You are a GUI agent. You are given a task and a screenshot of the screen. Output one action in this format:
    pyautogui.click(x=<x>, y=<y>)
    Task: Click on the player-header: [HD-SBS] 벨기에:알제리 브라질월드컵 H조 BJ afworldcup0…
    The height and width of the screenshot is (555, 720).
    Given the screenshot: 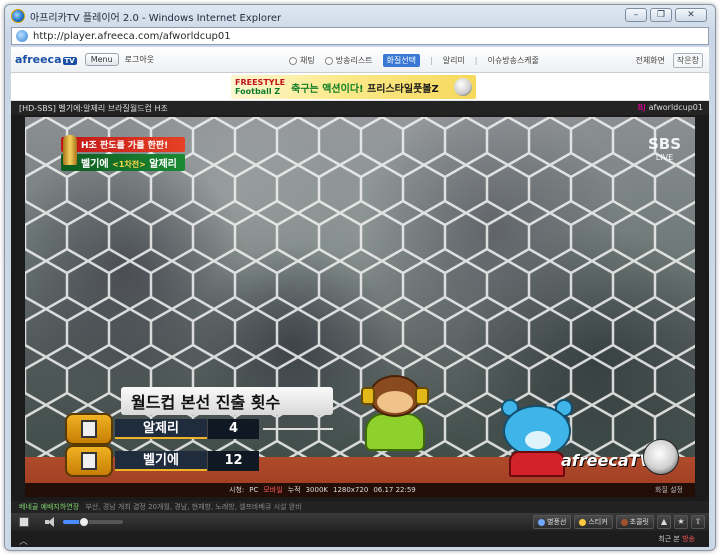 What is the action you would take?
    pyautogui.click(x=360, y=108)
    